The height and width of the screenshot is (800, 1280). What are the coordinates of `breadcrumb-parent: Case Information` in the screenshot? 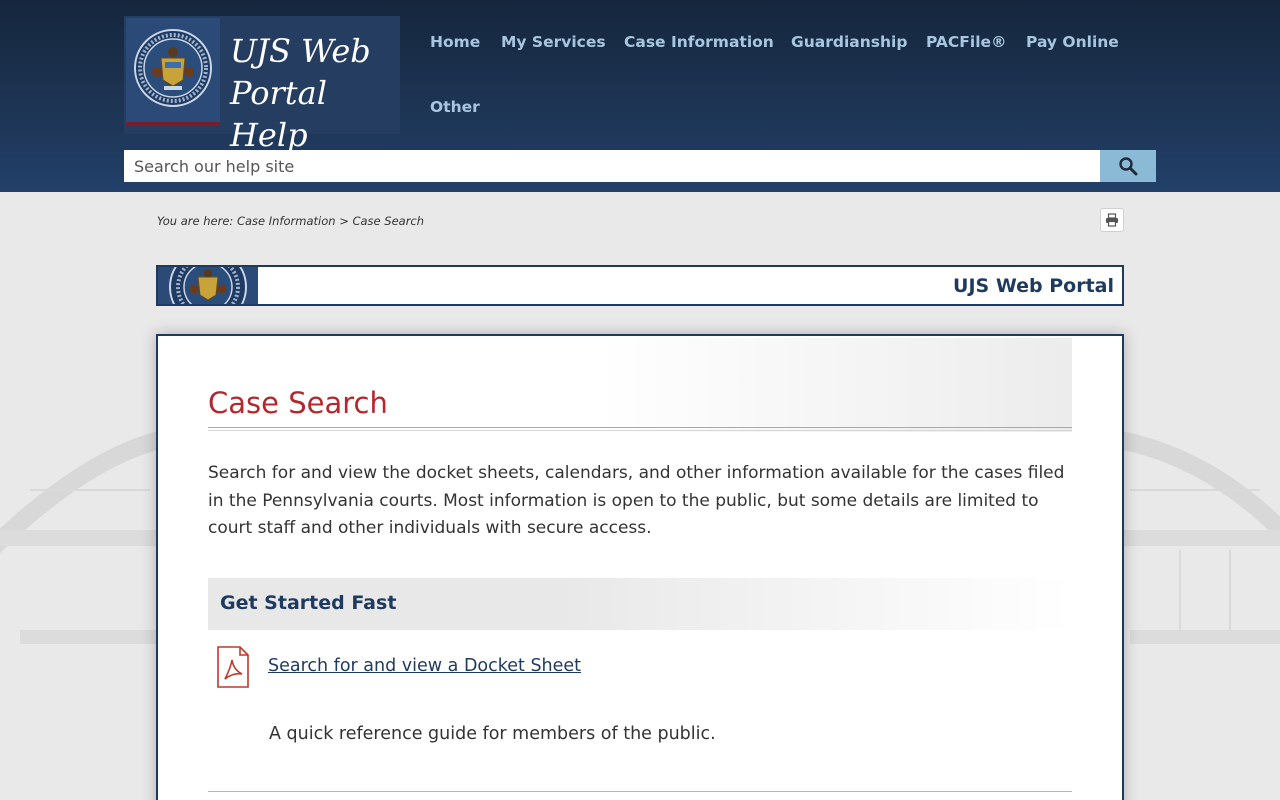 It's located at (286, 221).